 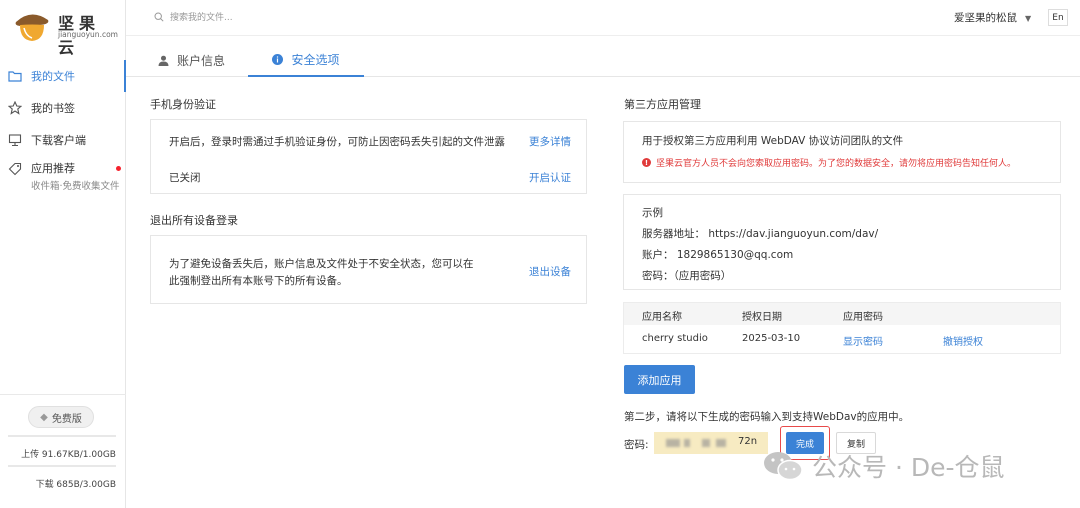 I want to click on download-quota-bar, so click(x=62, y=466).